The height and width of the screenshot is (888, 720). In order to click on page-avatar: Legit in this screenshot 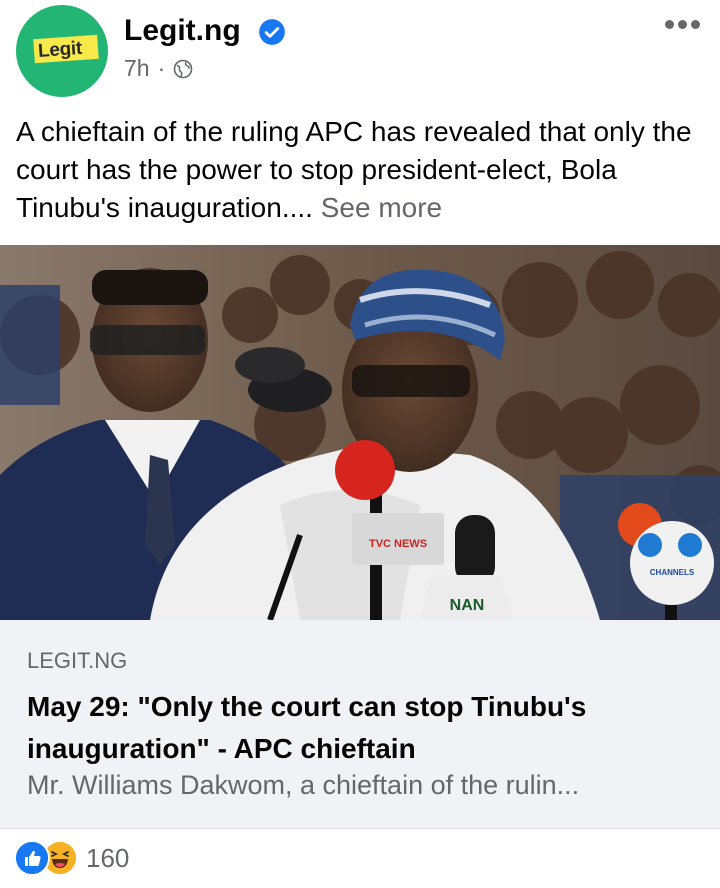, I will do `click(62, 51)`.